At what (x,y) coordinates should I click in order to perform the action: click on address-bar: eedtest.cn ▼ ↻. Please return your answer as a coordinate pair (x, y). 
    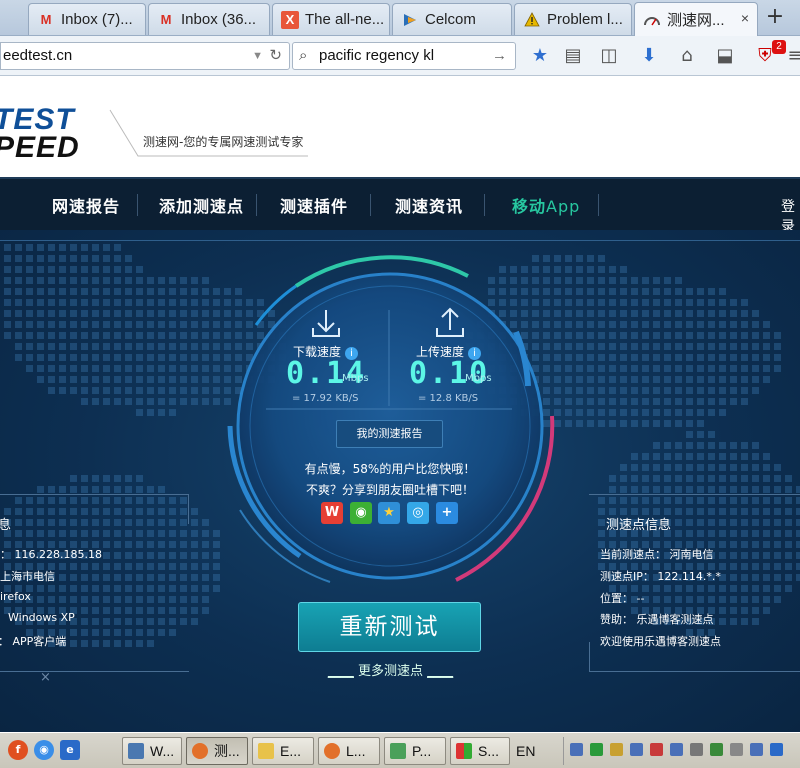
    Looking at the image, I should click on (145, 56).